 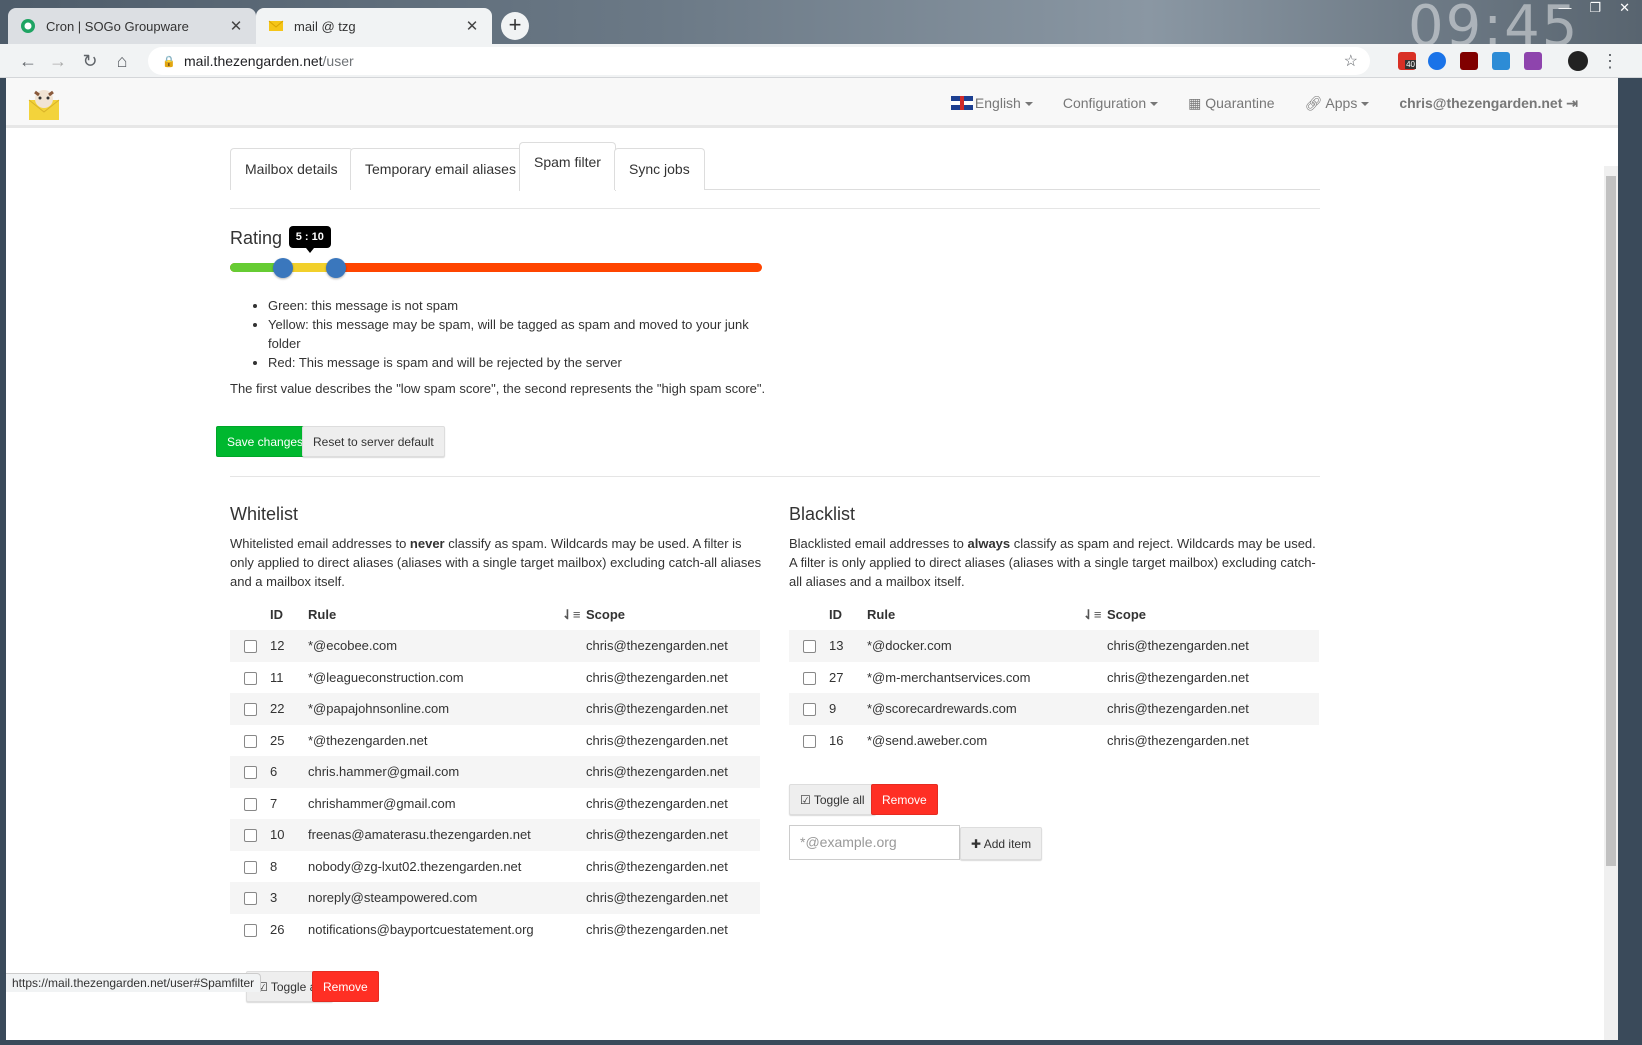 I want to click on bookmark-star-icon: ☆, so click(x=1351, y=61).